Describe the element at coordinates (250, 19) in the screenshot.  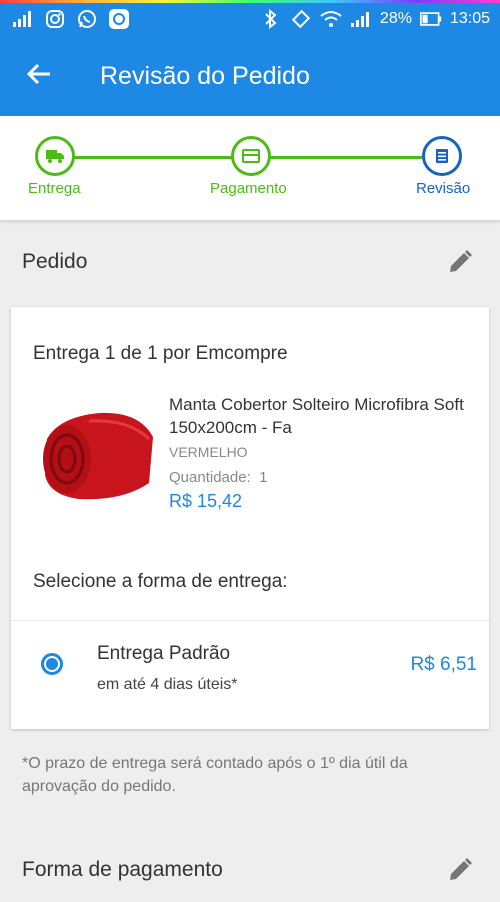
I see `status-bar: 28% 13:05` at that location.